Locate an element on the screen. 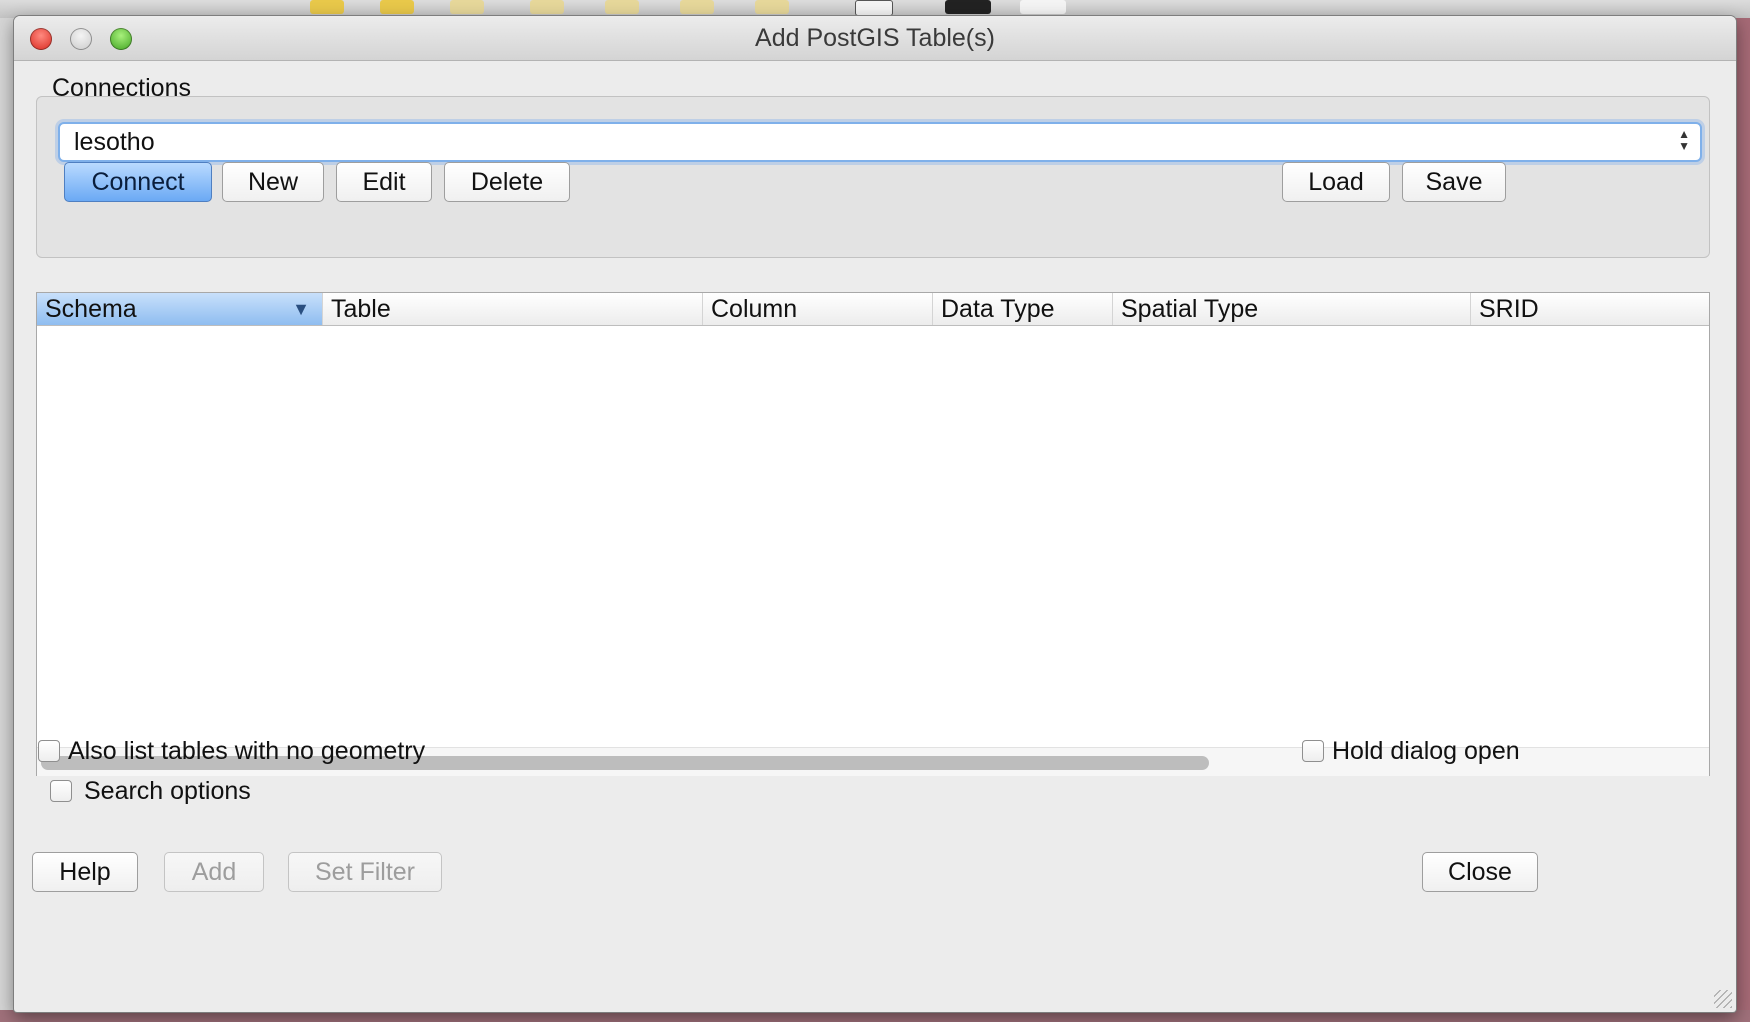 This screenshot has width=1750, height=1022. column-header-schema: Schema ▼ is located at coordinates (180, 309).